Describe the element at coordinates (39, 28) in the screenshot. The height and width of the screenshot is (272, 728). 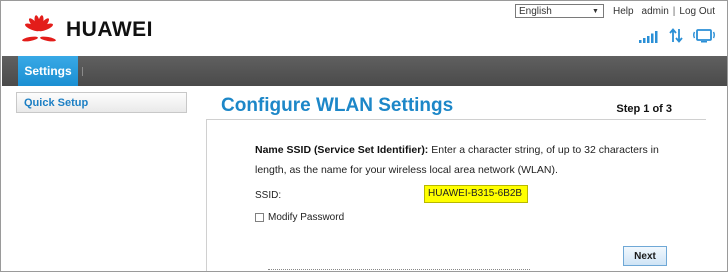
I see `huawei-flower-icon` at that location.